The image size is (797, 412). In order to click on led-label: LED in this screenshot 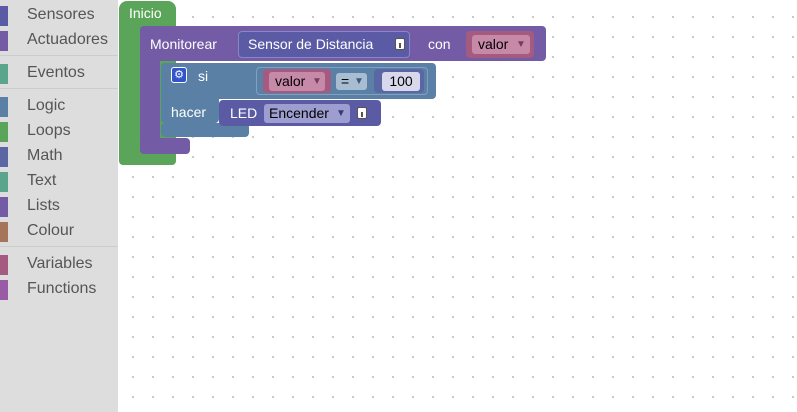, I will do `click(244, 113)`.